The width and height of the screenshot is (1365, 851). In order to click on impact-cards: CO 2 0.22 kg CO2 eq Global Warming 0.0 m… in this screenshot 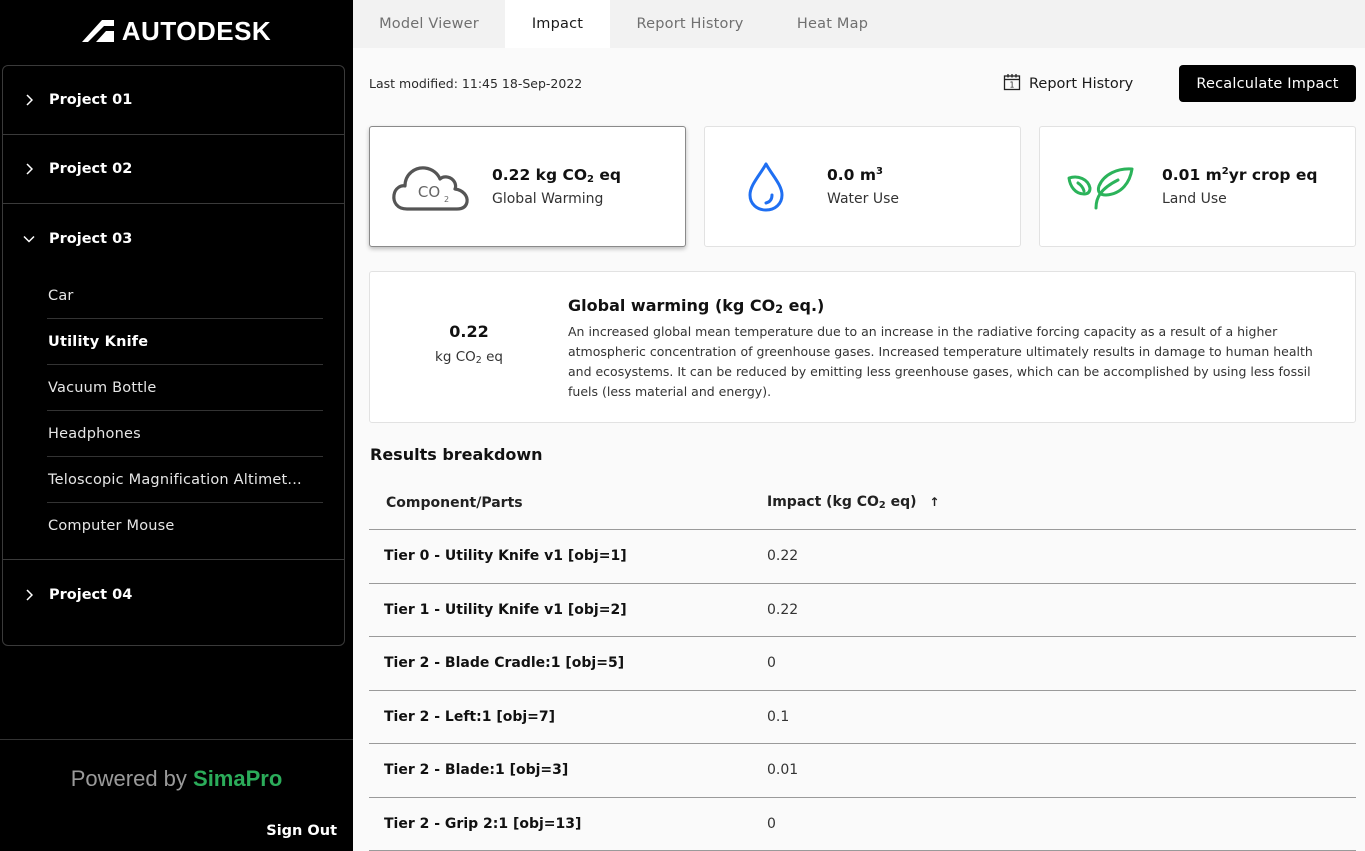, I will do `click(862, 186)`.